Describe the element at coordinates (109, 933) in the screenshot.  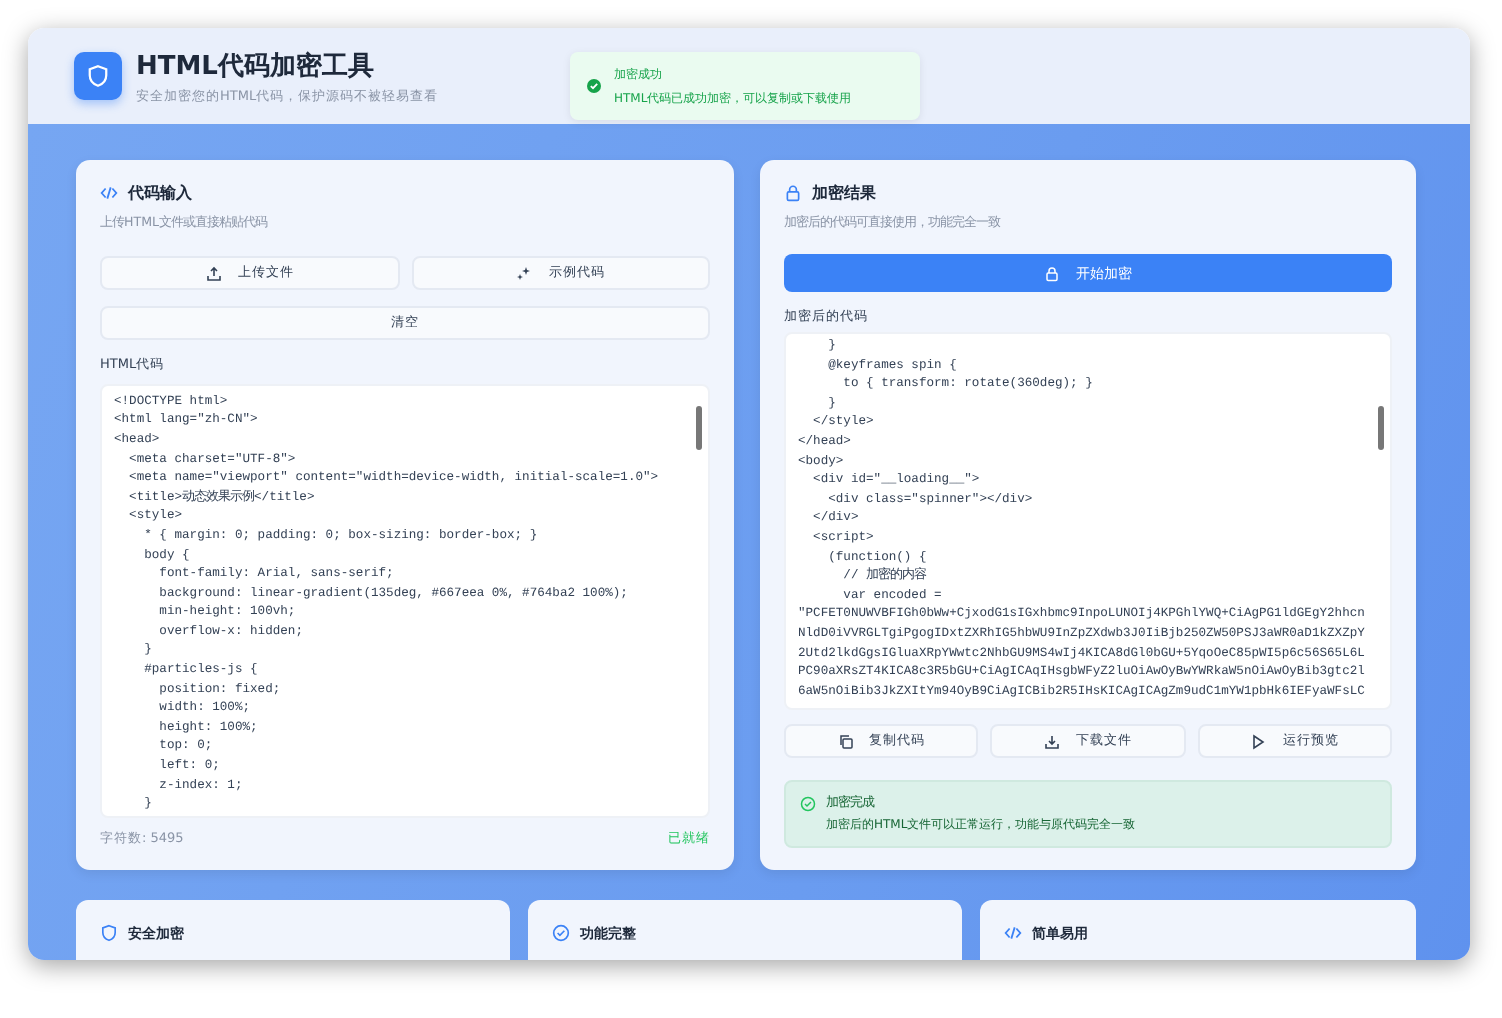
I see `shield-icon` at that location.